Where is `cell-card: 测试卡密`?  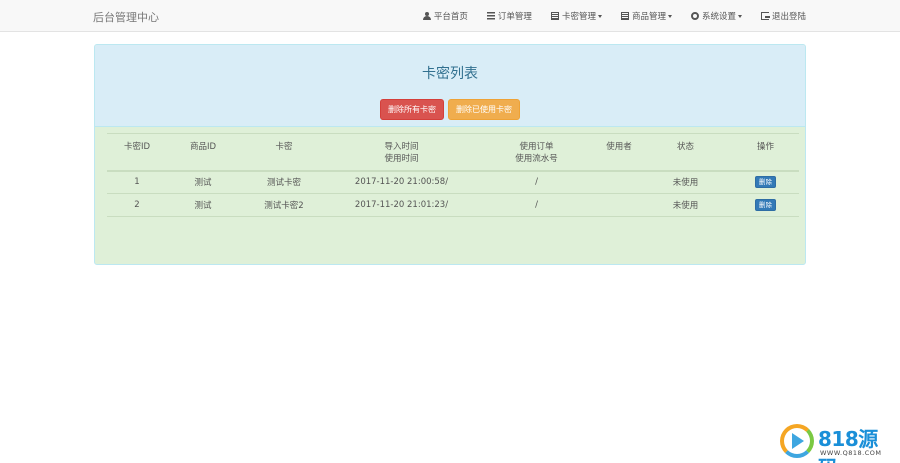
cell-card: 测试卡密 is located at coordinates (283, 183).